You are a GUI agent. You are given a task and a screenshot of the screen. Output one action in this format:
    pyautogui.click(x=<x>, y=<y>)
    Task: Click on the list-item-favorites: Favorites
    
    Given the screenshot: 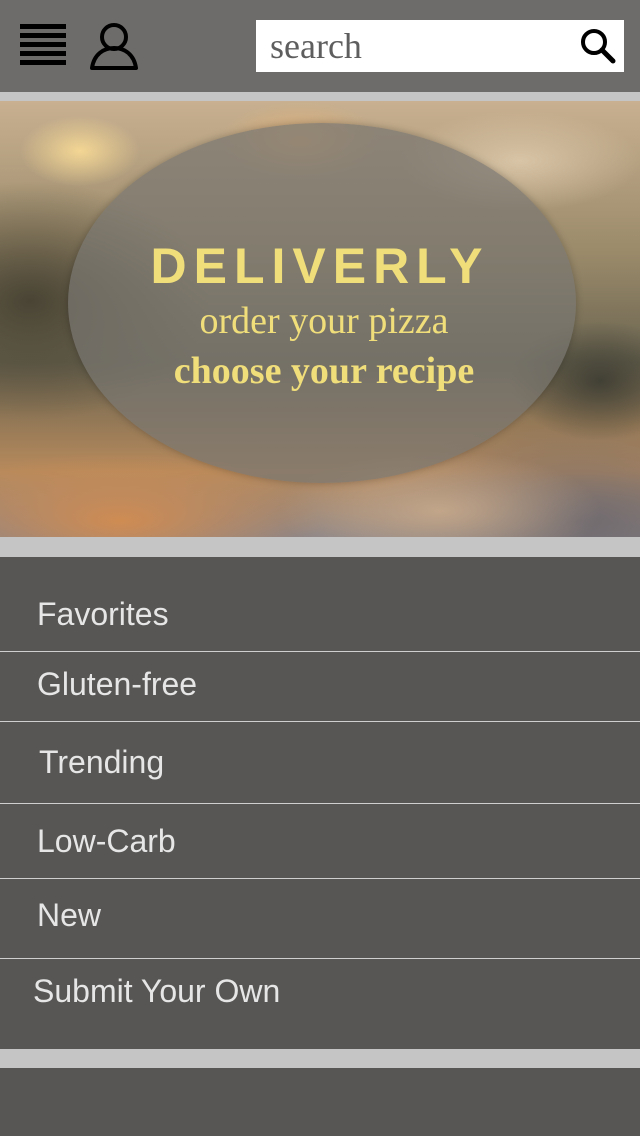 What is the action you would take?
    pyautogui.click(x=320, y=604)
    